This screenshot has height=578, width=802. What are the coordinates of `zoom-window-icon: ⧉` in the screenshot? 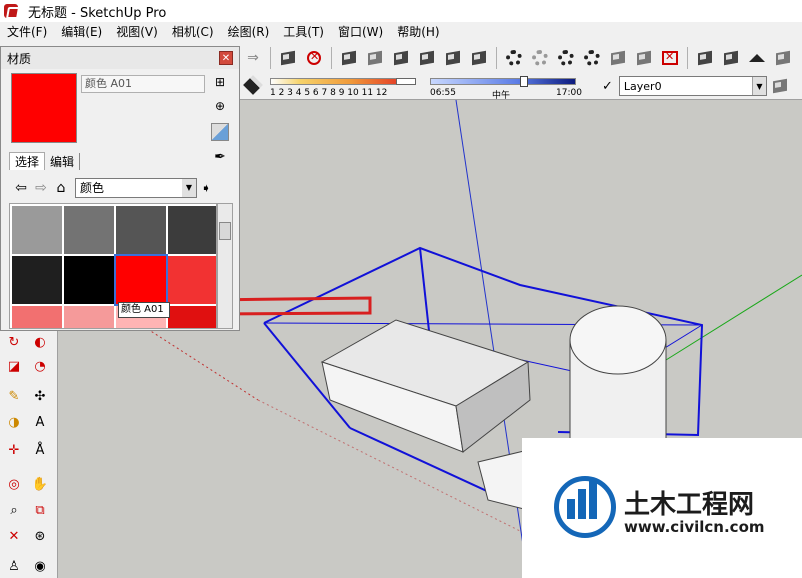 It's located at (40, 510).